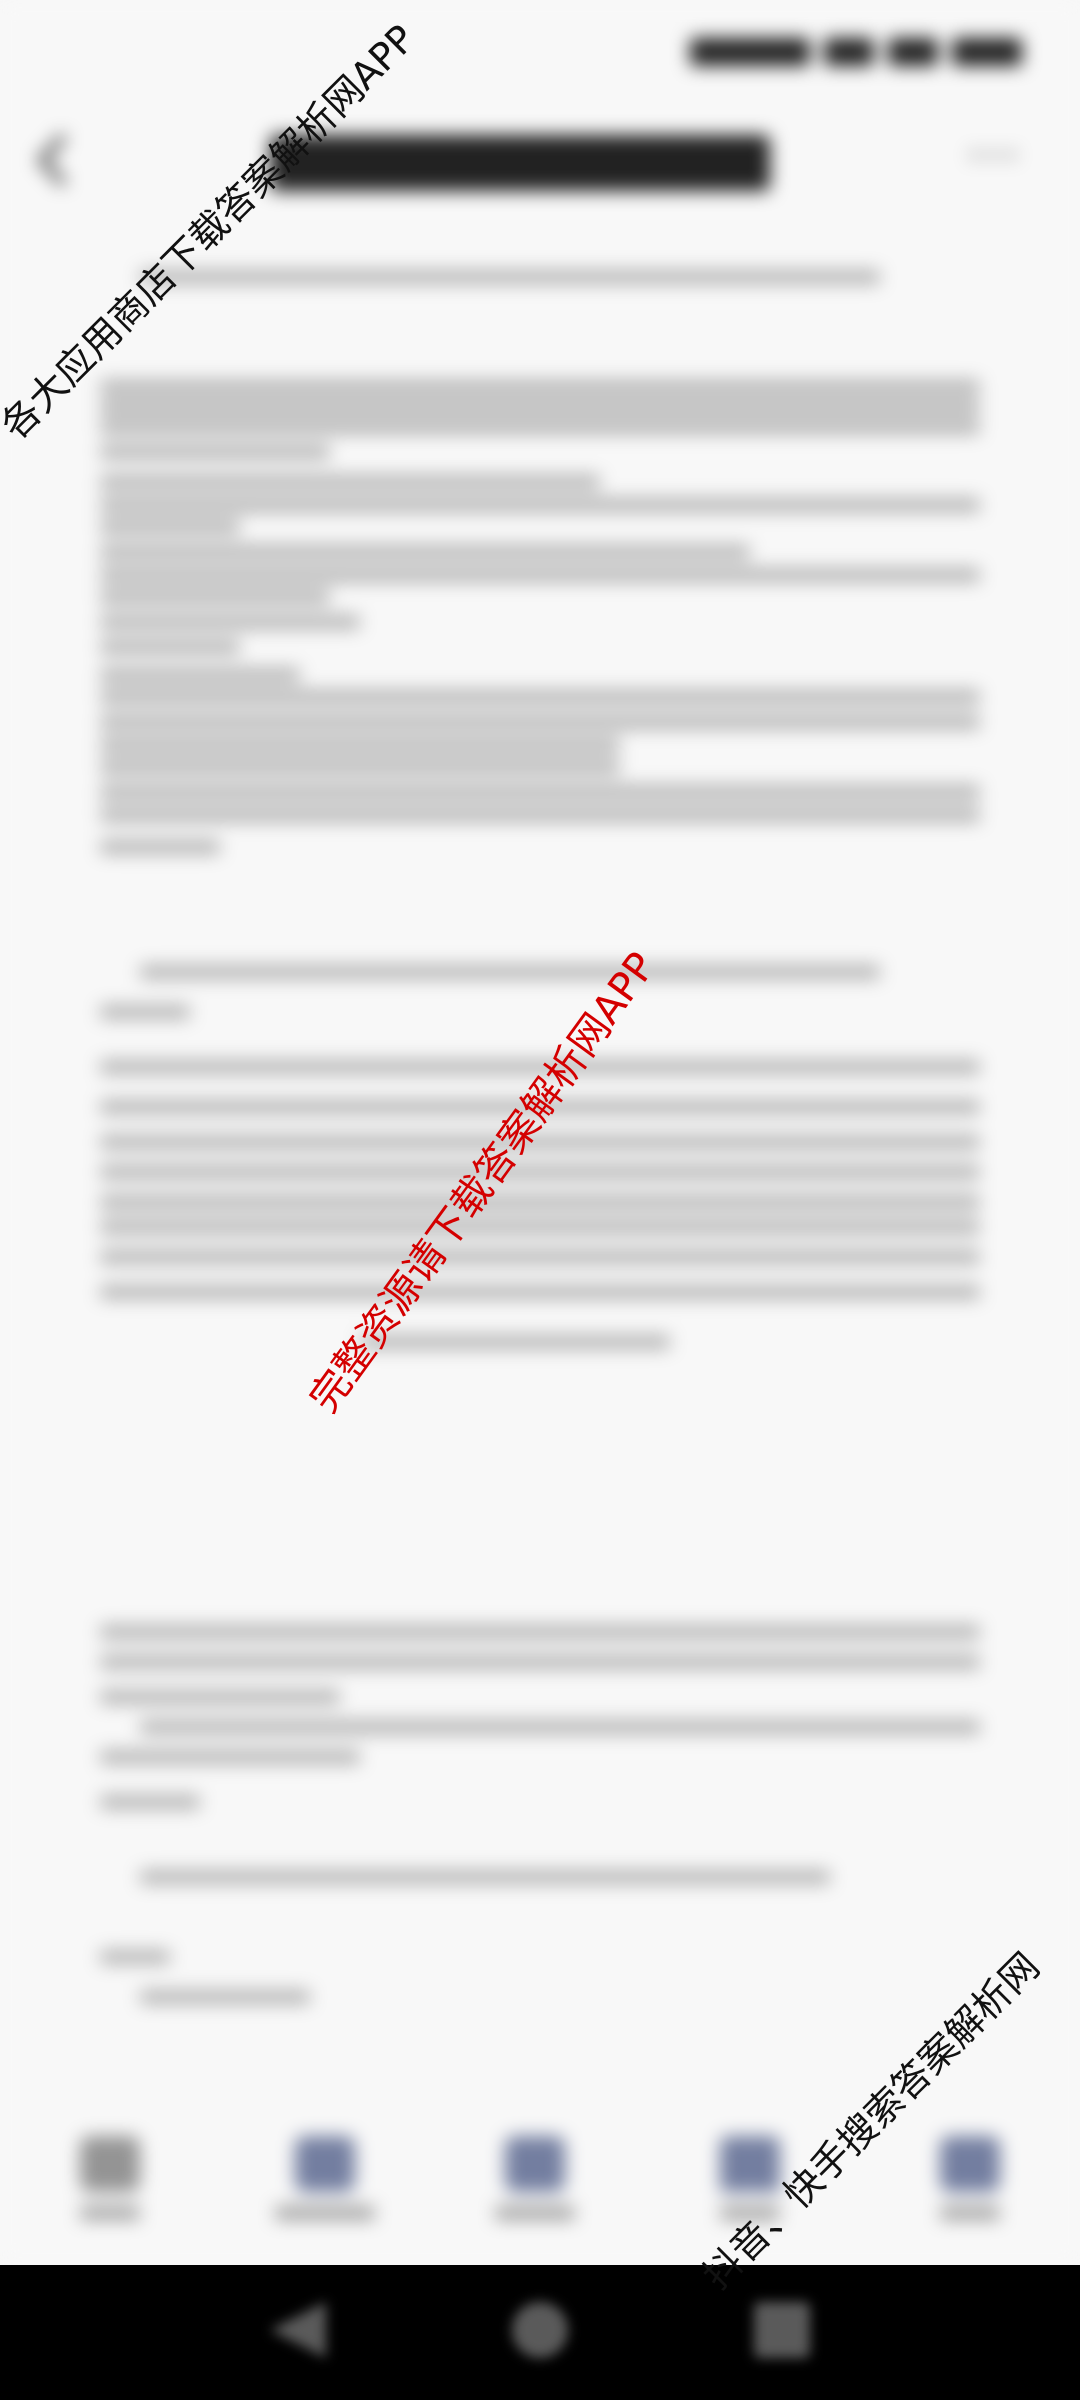 The width and height of the screenshot is (1080, 2400). Describe the element at coordinates (970, 2164) in the screenshot. I see `download-icon` at that location.